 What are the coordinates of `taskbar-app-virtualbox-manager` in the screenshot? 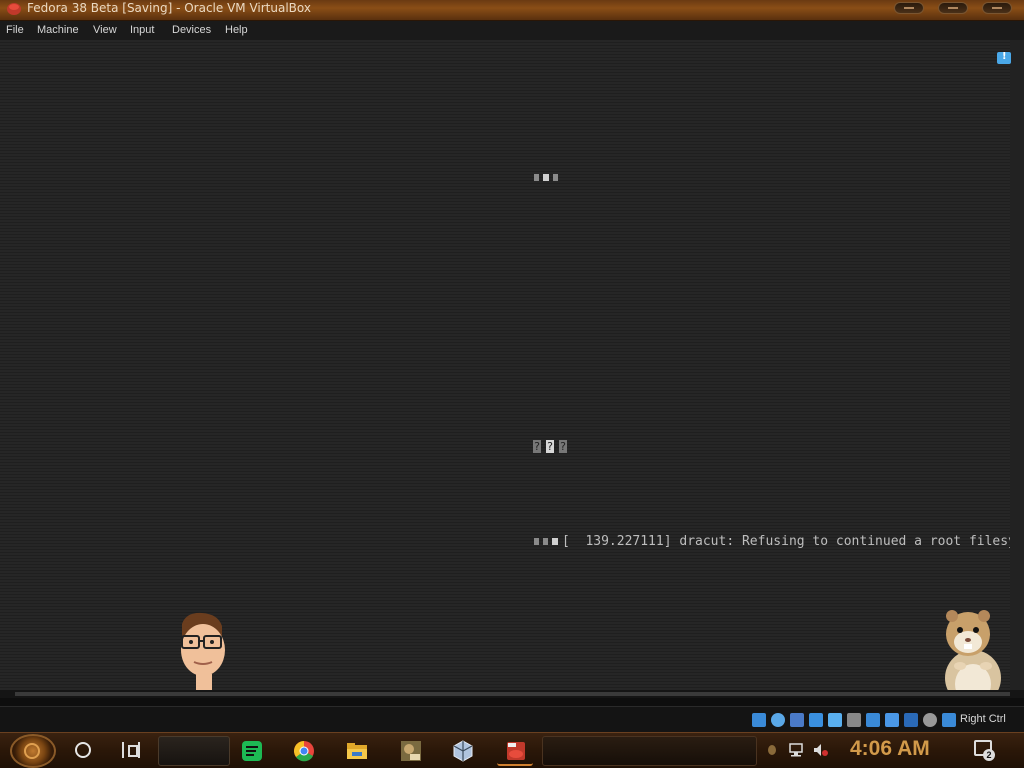 It's located at (410, 751).